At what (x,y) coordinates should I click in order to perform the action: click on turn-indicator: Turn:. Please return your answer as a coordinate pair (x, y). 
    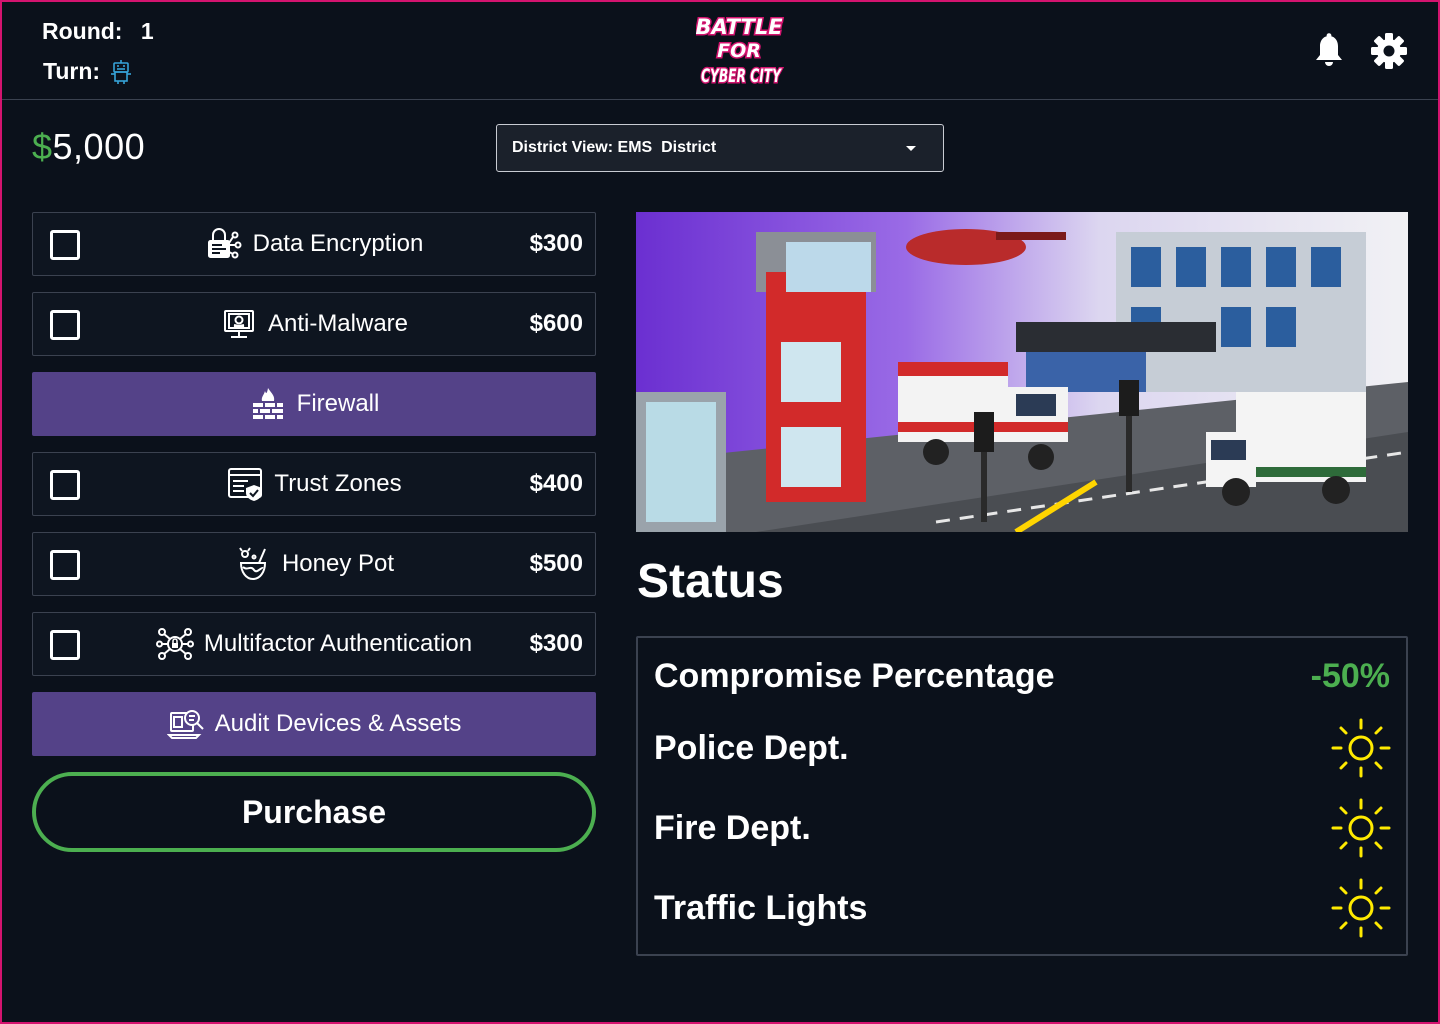
    Looking at the image, I should click on (88, 71).